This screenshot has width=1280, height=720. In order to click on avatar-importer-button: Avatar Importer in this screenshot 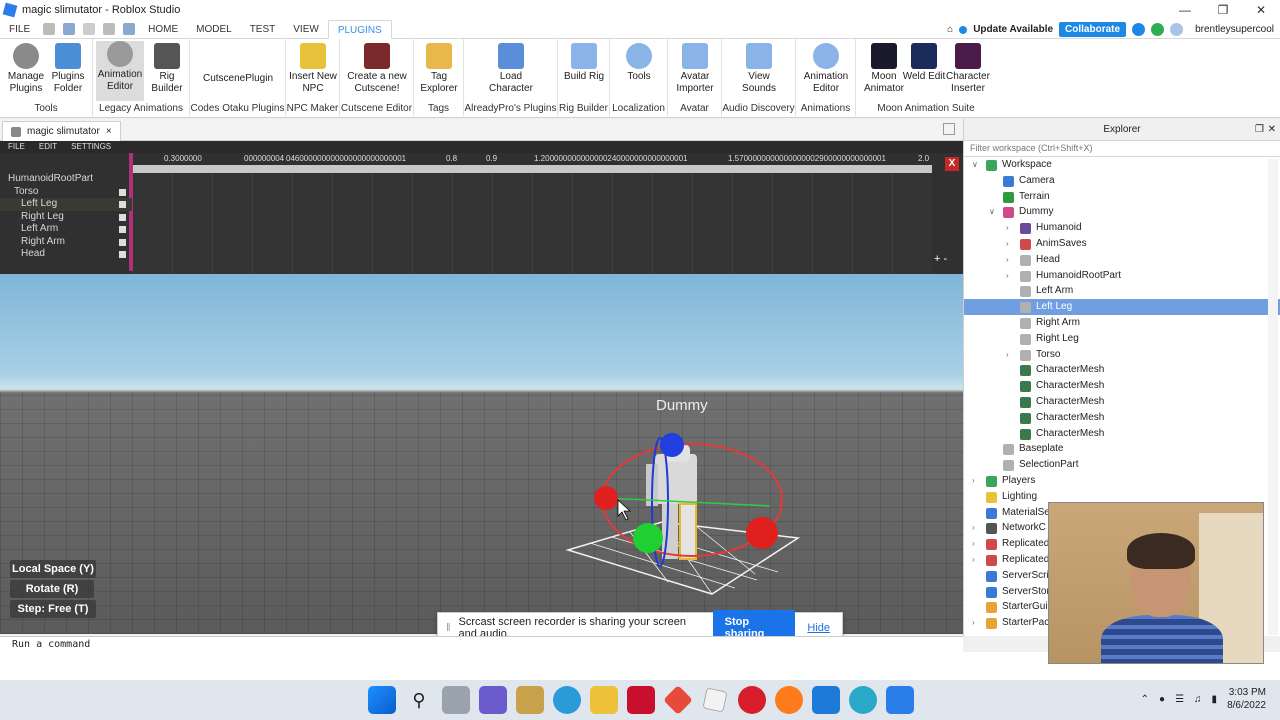, I will do `click(695, 69)`.